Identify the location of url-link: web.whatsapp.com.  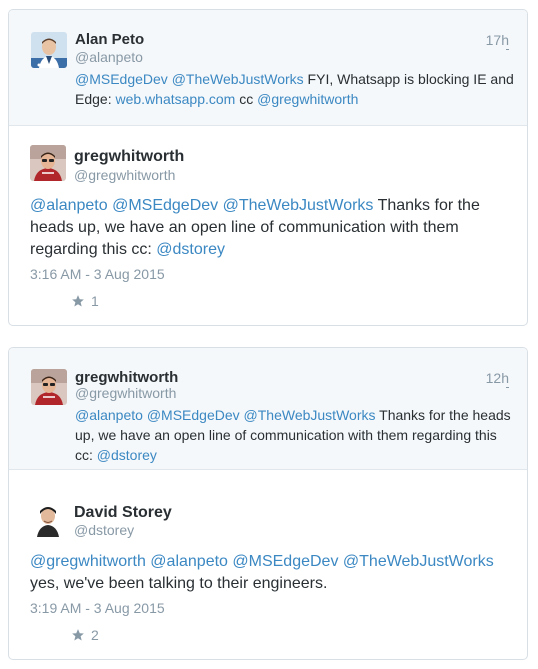
(175, 99).